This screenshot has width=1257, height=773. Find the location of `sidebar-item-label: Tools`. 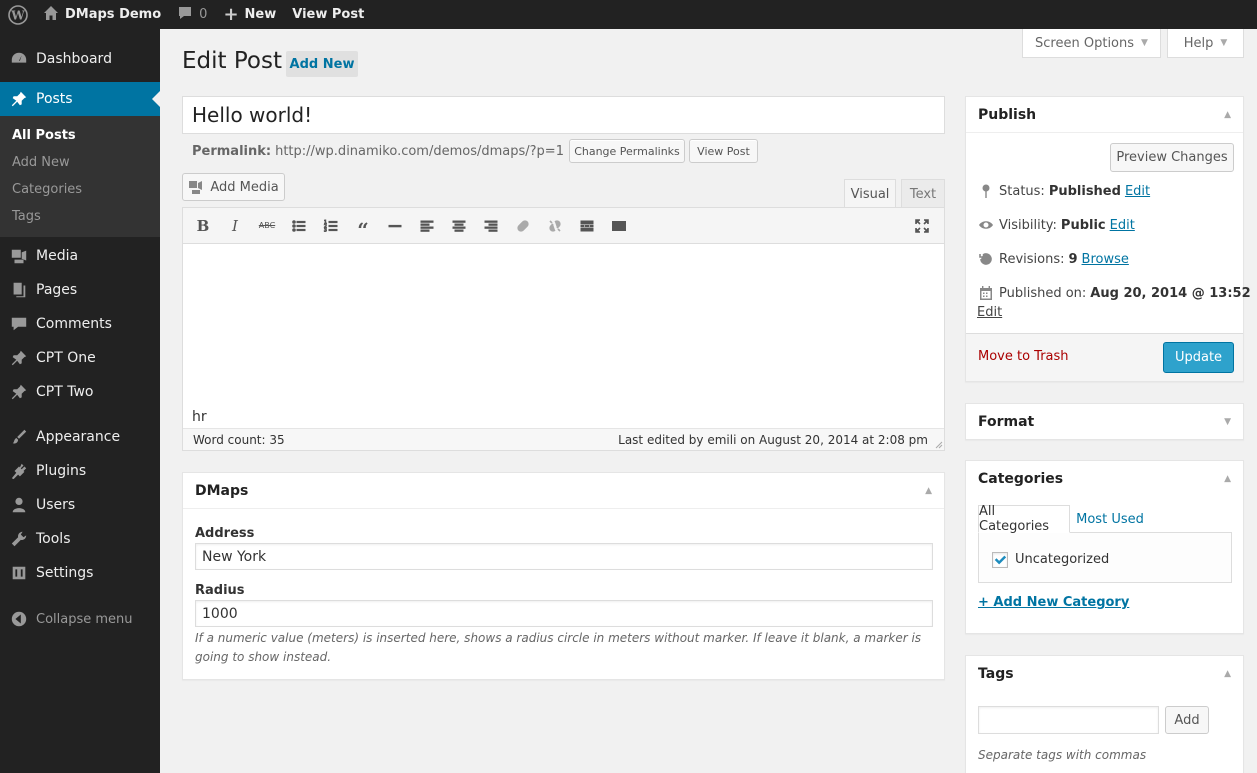

sidebar-item-label: Tools is located at coordinates (53, 539).